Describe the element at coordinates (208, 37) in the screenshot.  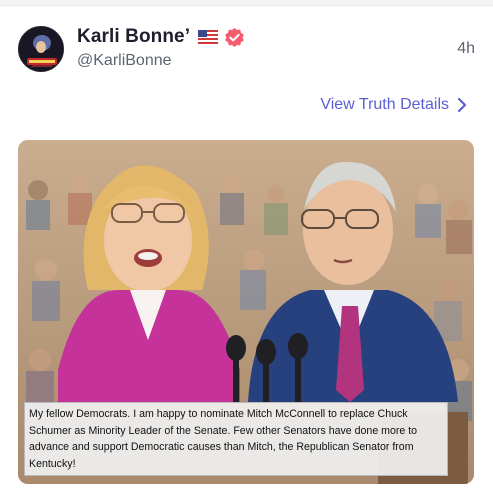
I see `us-flag-icon` at that location.